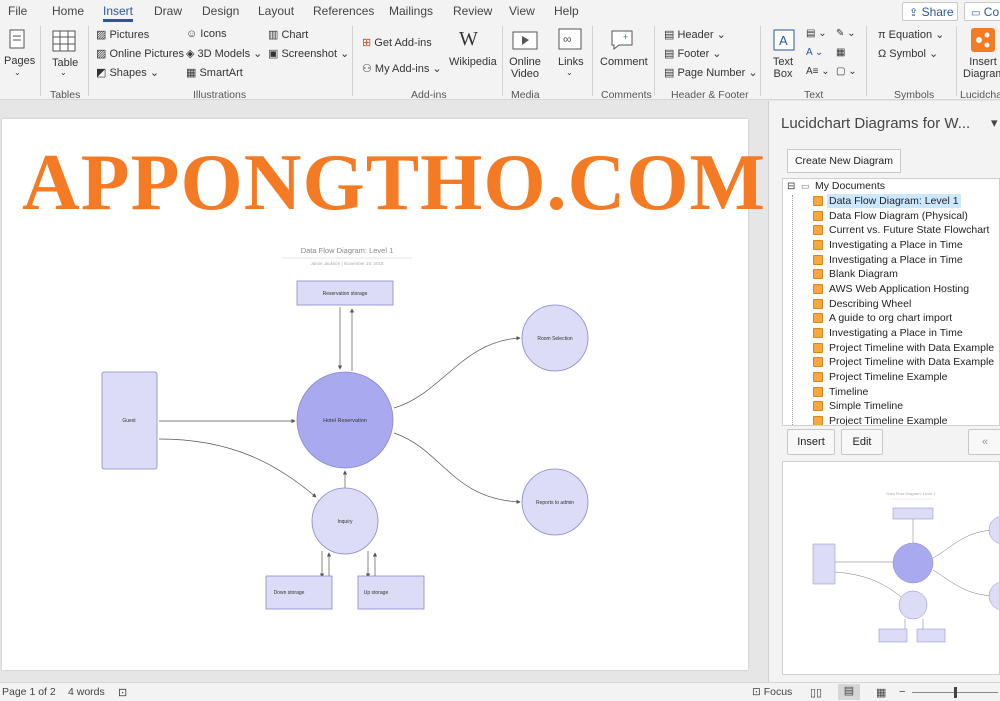  I want to click on web-layout-icon: ▦, so click(881, 692).